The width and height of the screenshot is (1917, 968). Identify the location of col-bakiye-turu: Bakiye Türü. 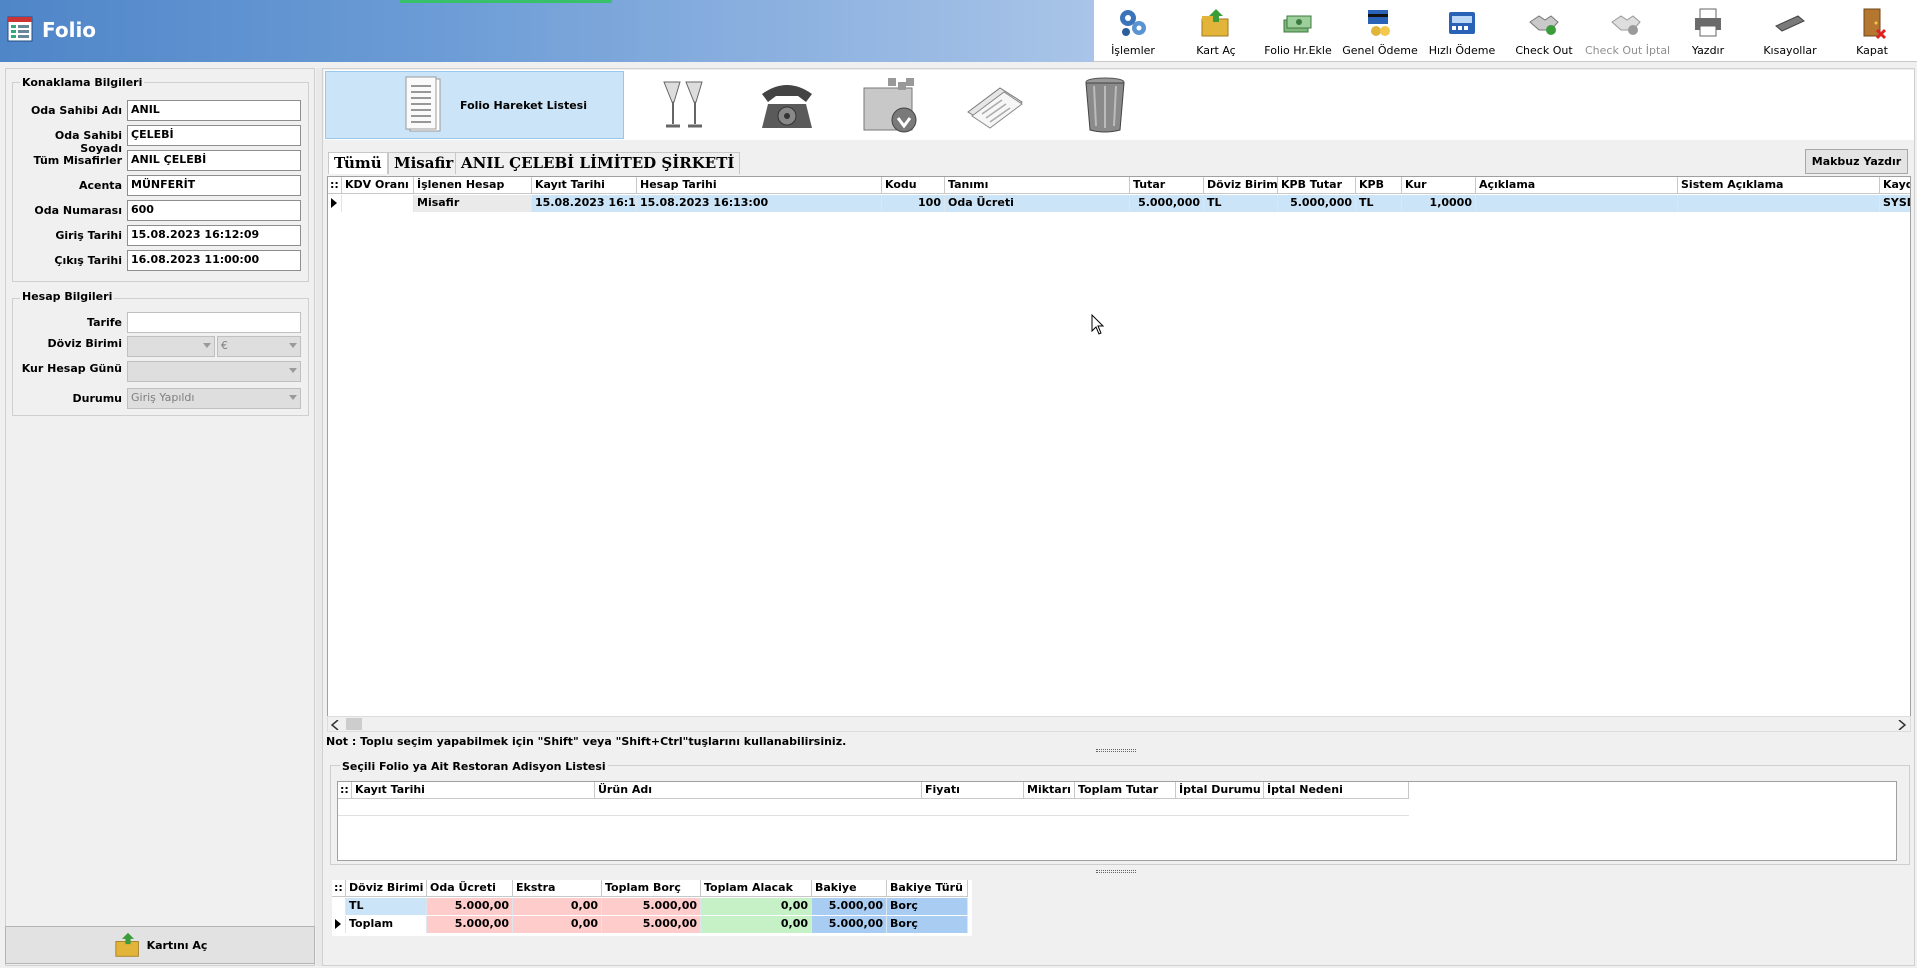
(927, 888).